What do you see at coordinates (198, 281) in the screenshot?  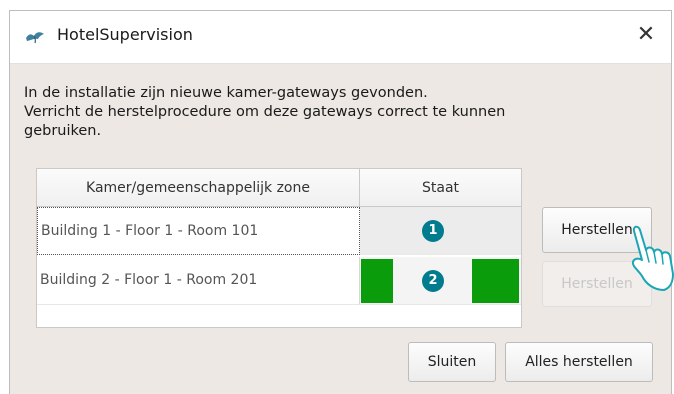 I see `room-cell: Building 2 - Floor 1 - Room 201` at bounding box center [198, 281].